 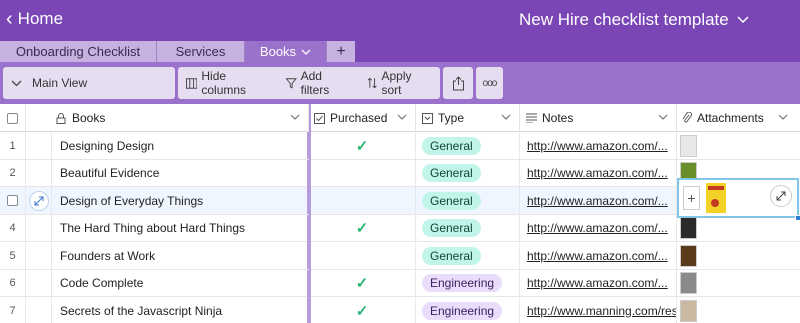 I want to click on column-header-books: Books, so click(x=167, y=118).